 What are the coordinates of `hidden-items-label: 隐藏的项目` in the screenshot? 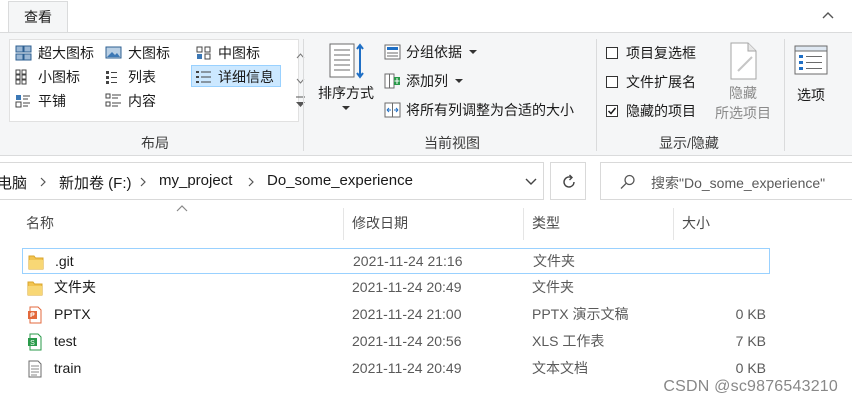 It's located at (661, 111).